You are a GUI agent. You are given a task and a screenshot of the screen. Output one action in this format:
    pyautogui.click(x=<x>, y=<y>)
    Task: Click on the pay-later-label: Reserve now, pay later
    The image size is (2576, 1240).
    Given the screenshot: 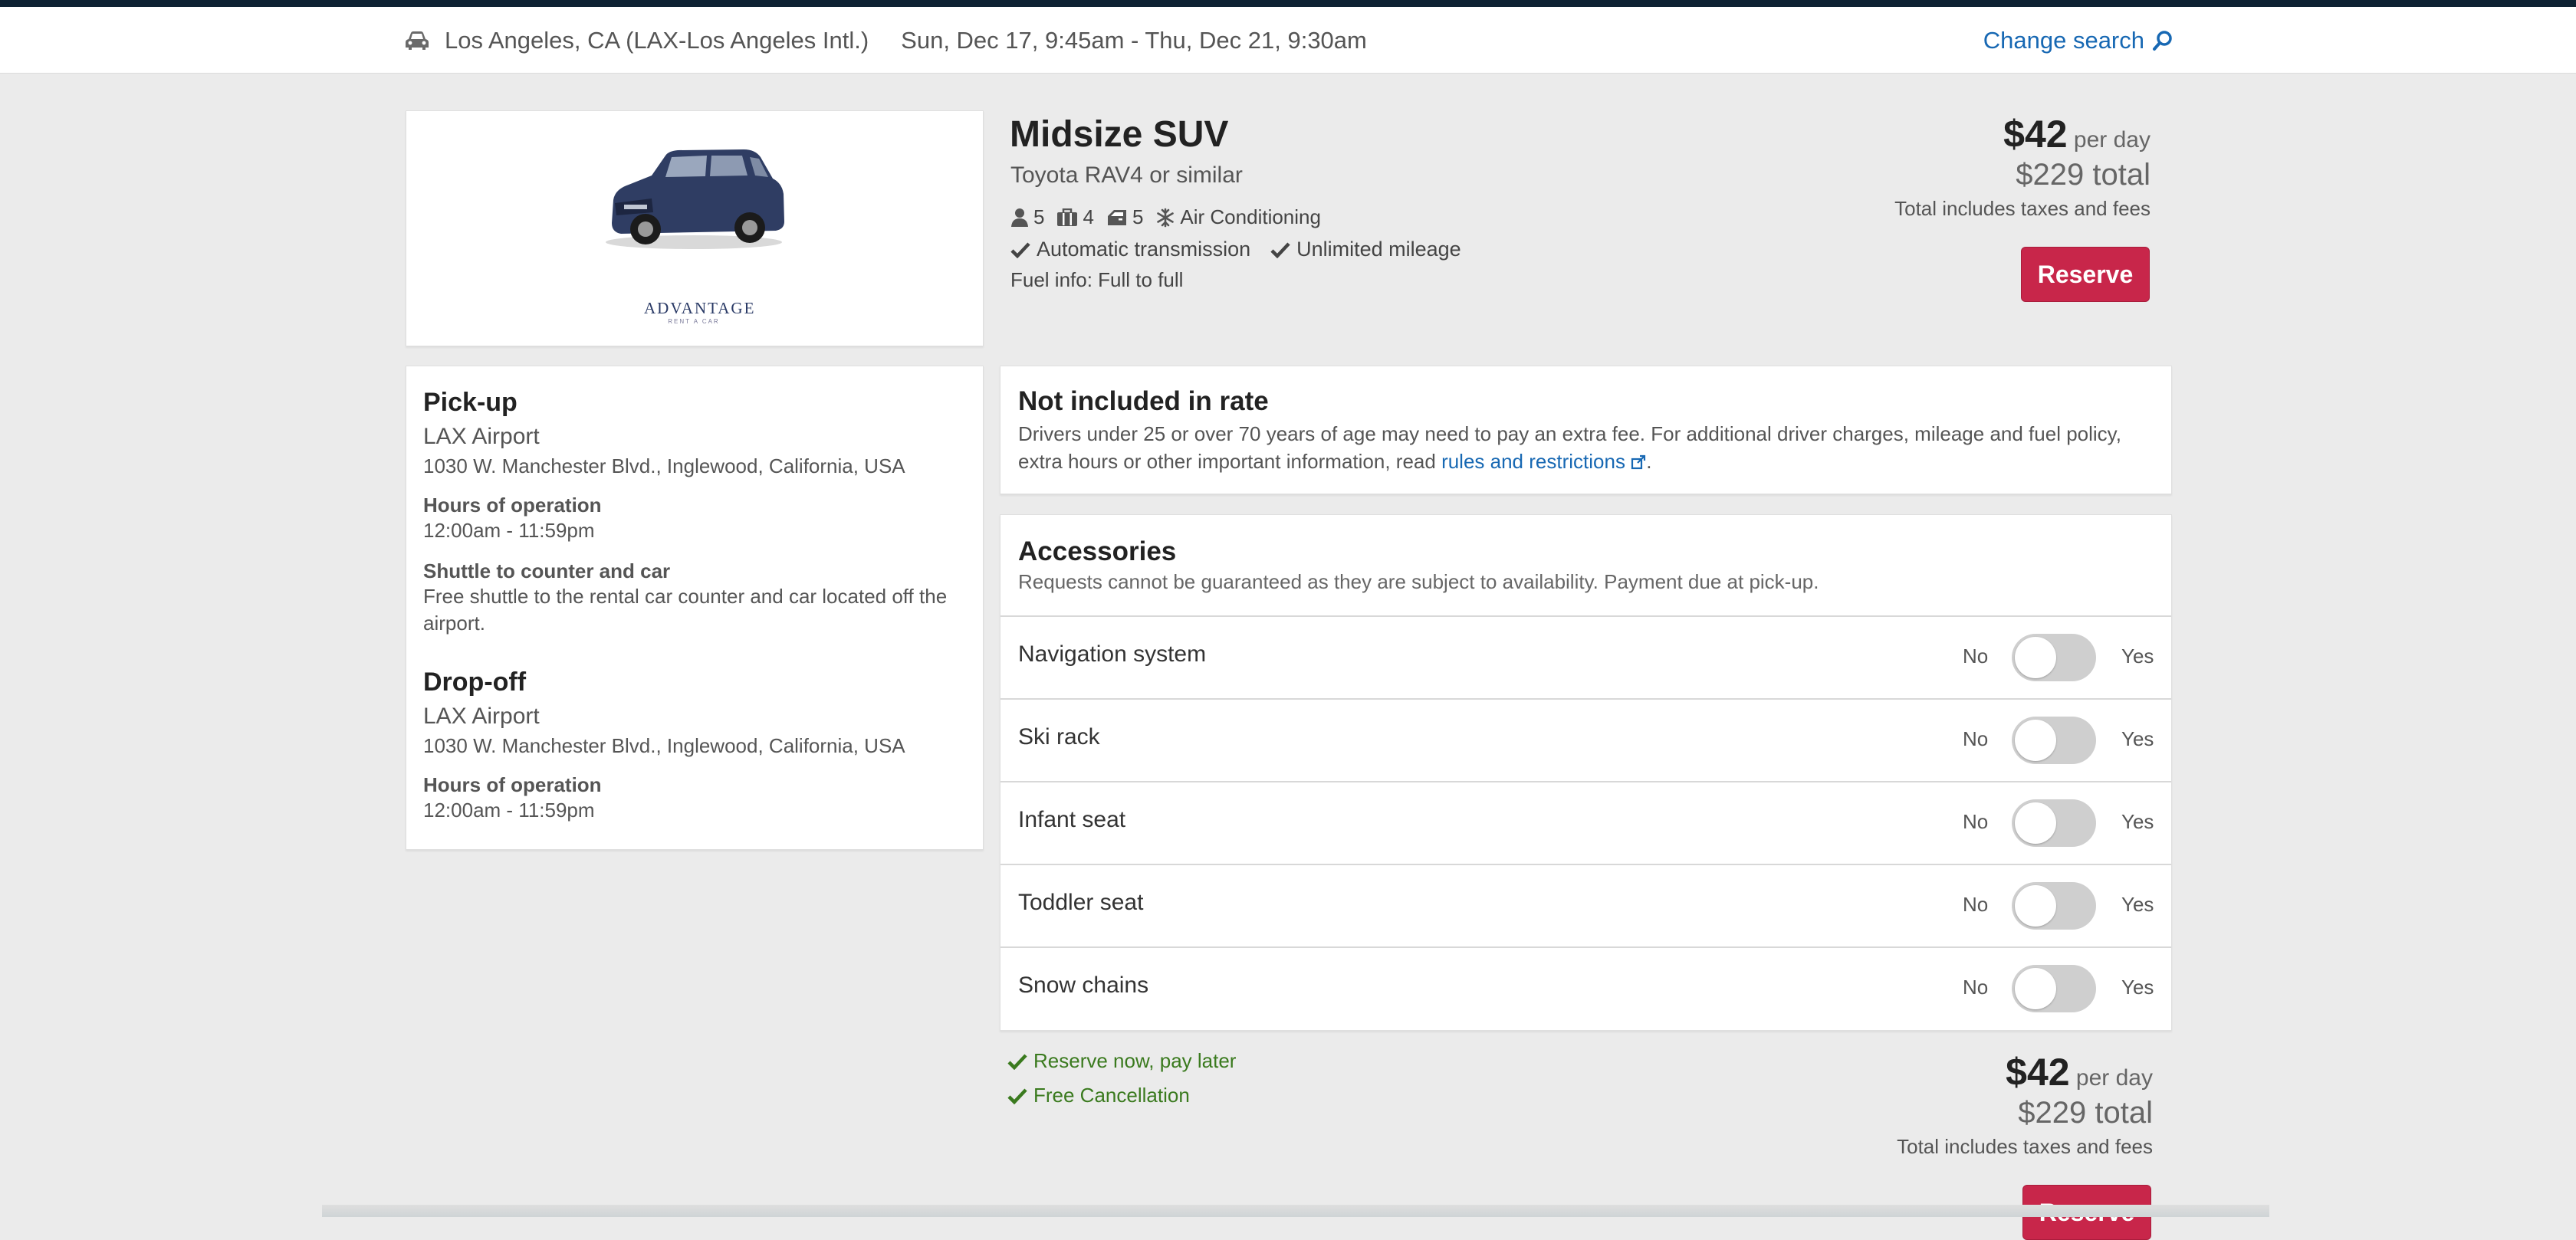 What is the action you would take?
    pyautogui.click(x=1135, y=1060)
    